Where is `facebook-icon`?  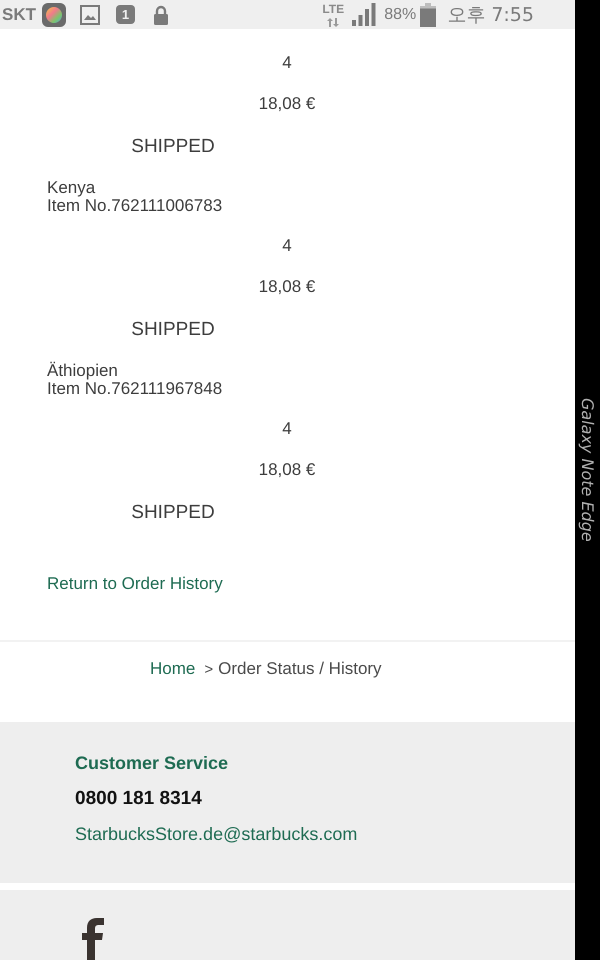
facebook-icon is located at coordinates (93, 939).